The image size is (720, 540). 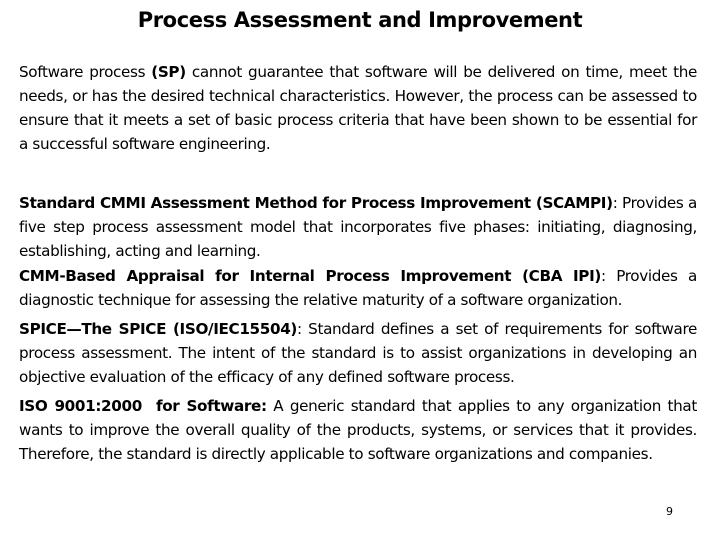 I want to click on standard-term: SPICE—The SPICE (ISO/IEC15504), so click(x=158, y=329).